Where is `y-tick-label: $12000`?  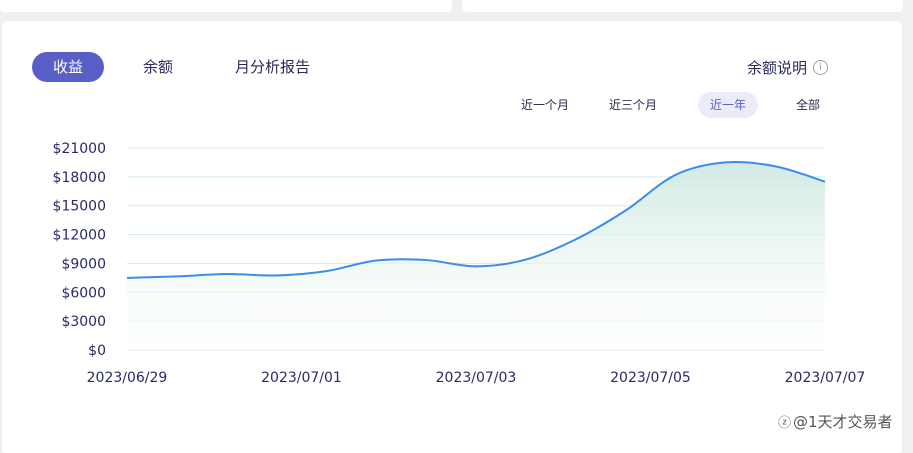
y-tick-label: $12000 is located at coordinates (79, 236).